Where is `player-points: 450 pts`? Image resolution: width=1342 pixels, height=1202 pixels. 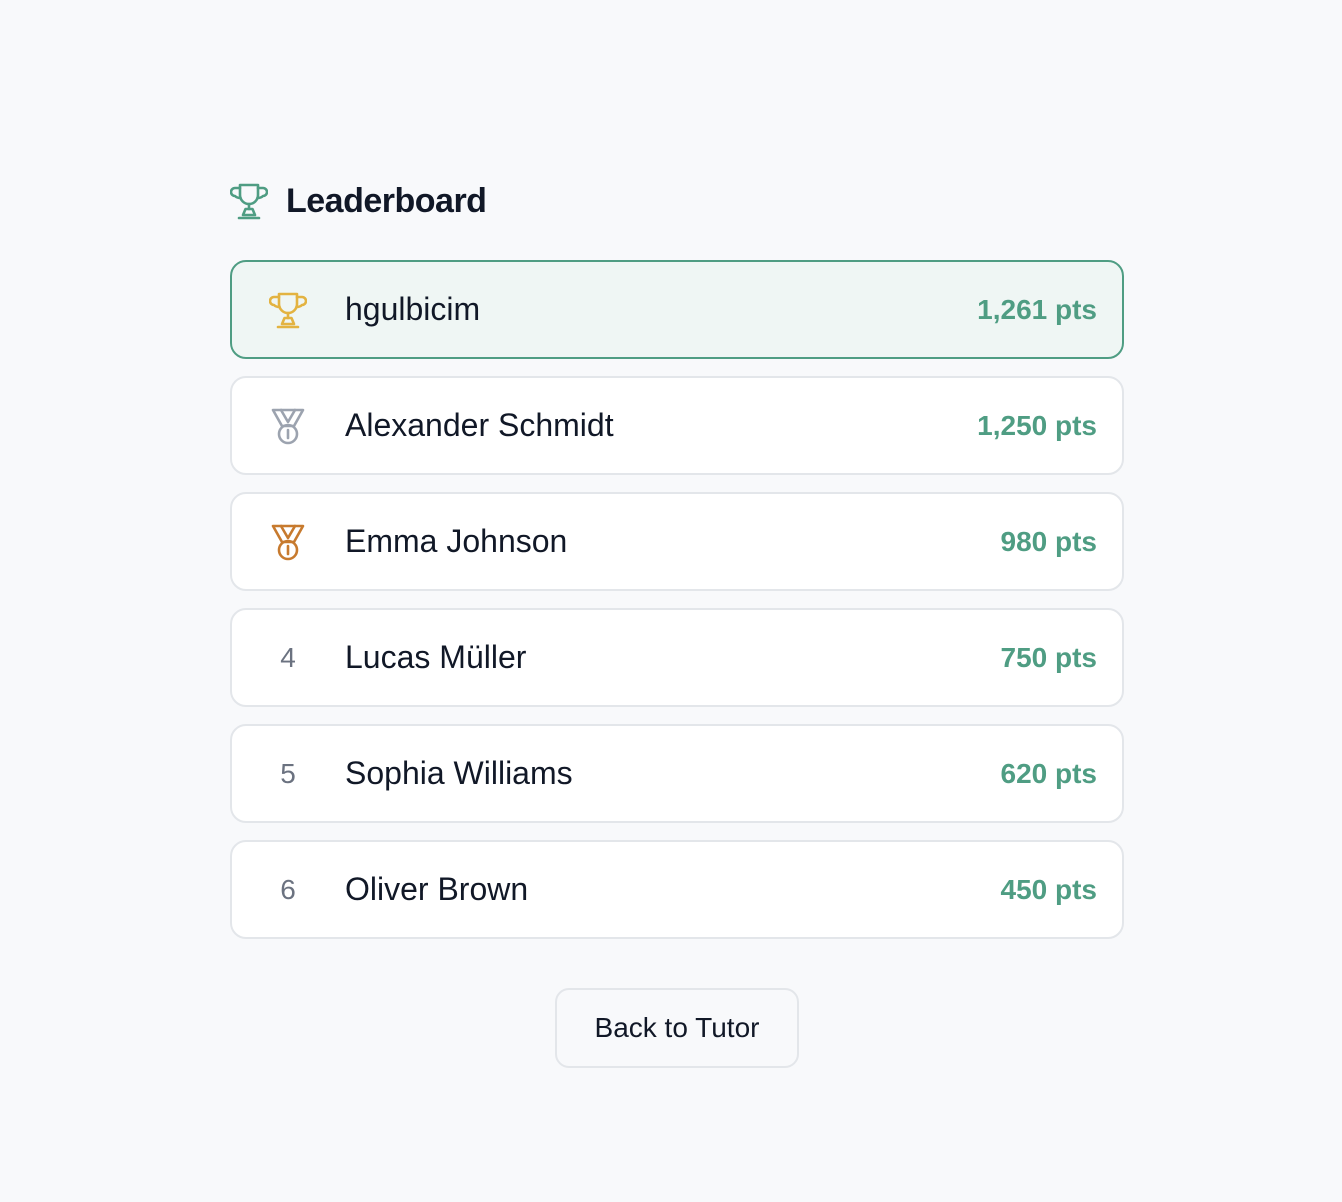 player-points: 450 pts is located at coordinates (1049, 889).